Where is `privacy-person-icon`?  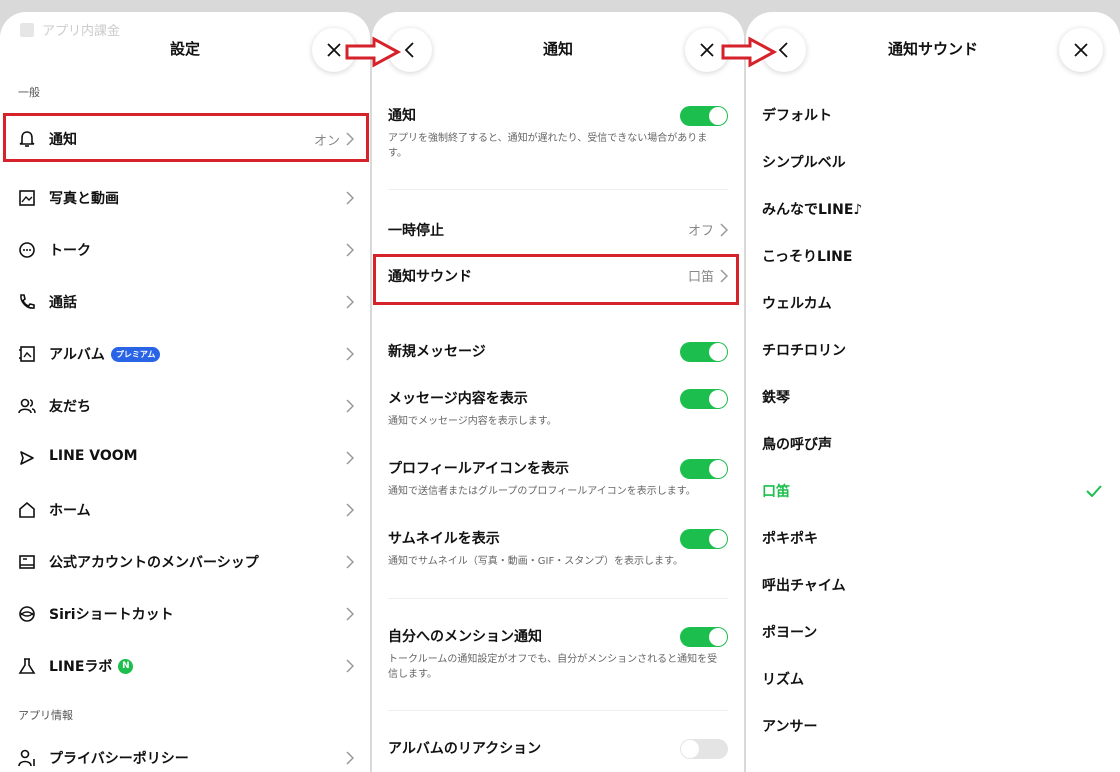 privacy-person-icon is located at coordinates (27, 758).